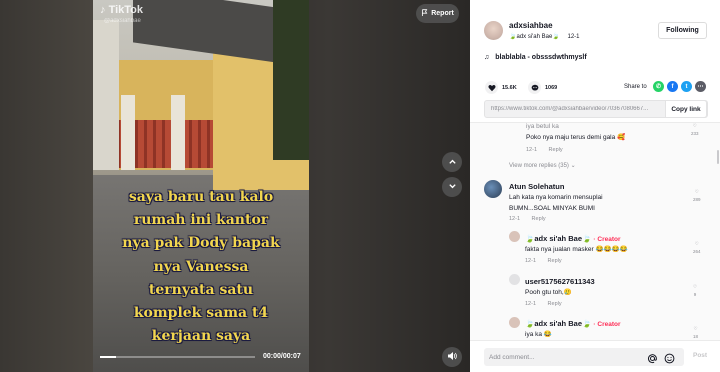  I want to click on like-count: 15.6K, so click(509, 87).